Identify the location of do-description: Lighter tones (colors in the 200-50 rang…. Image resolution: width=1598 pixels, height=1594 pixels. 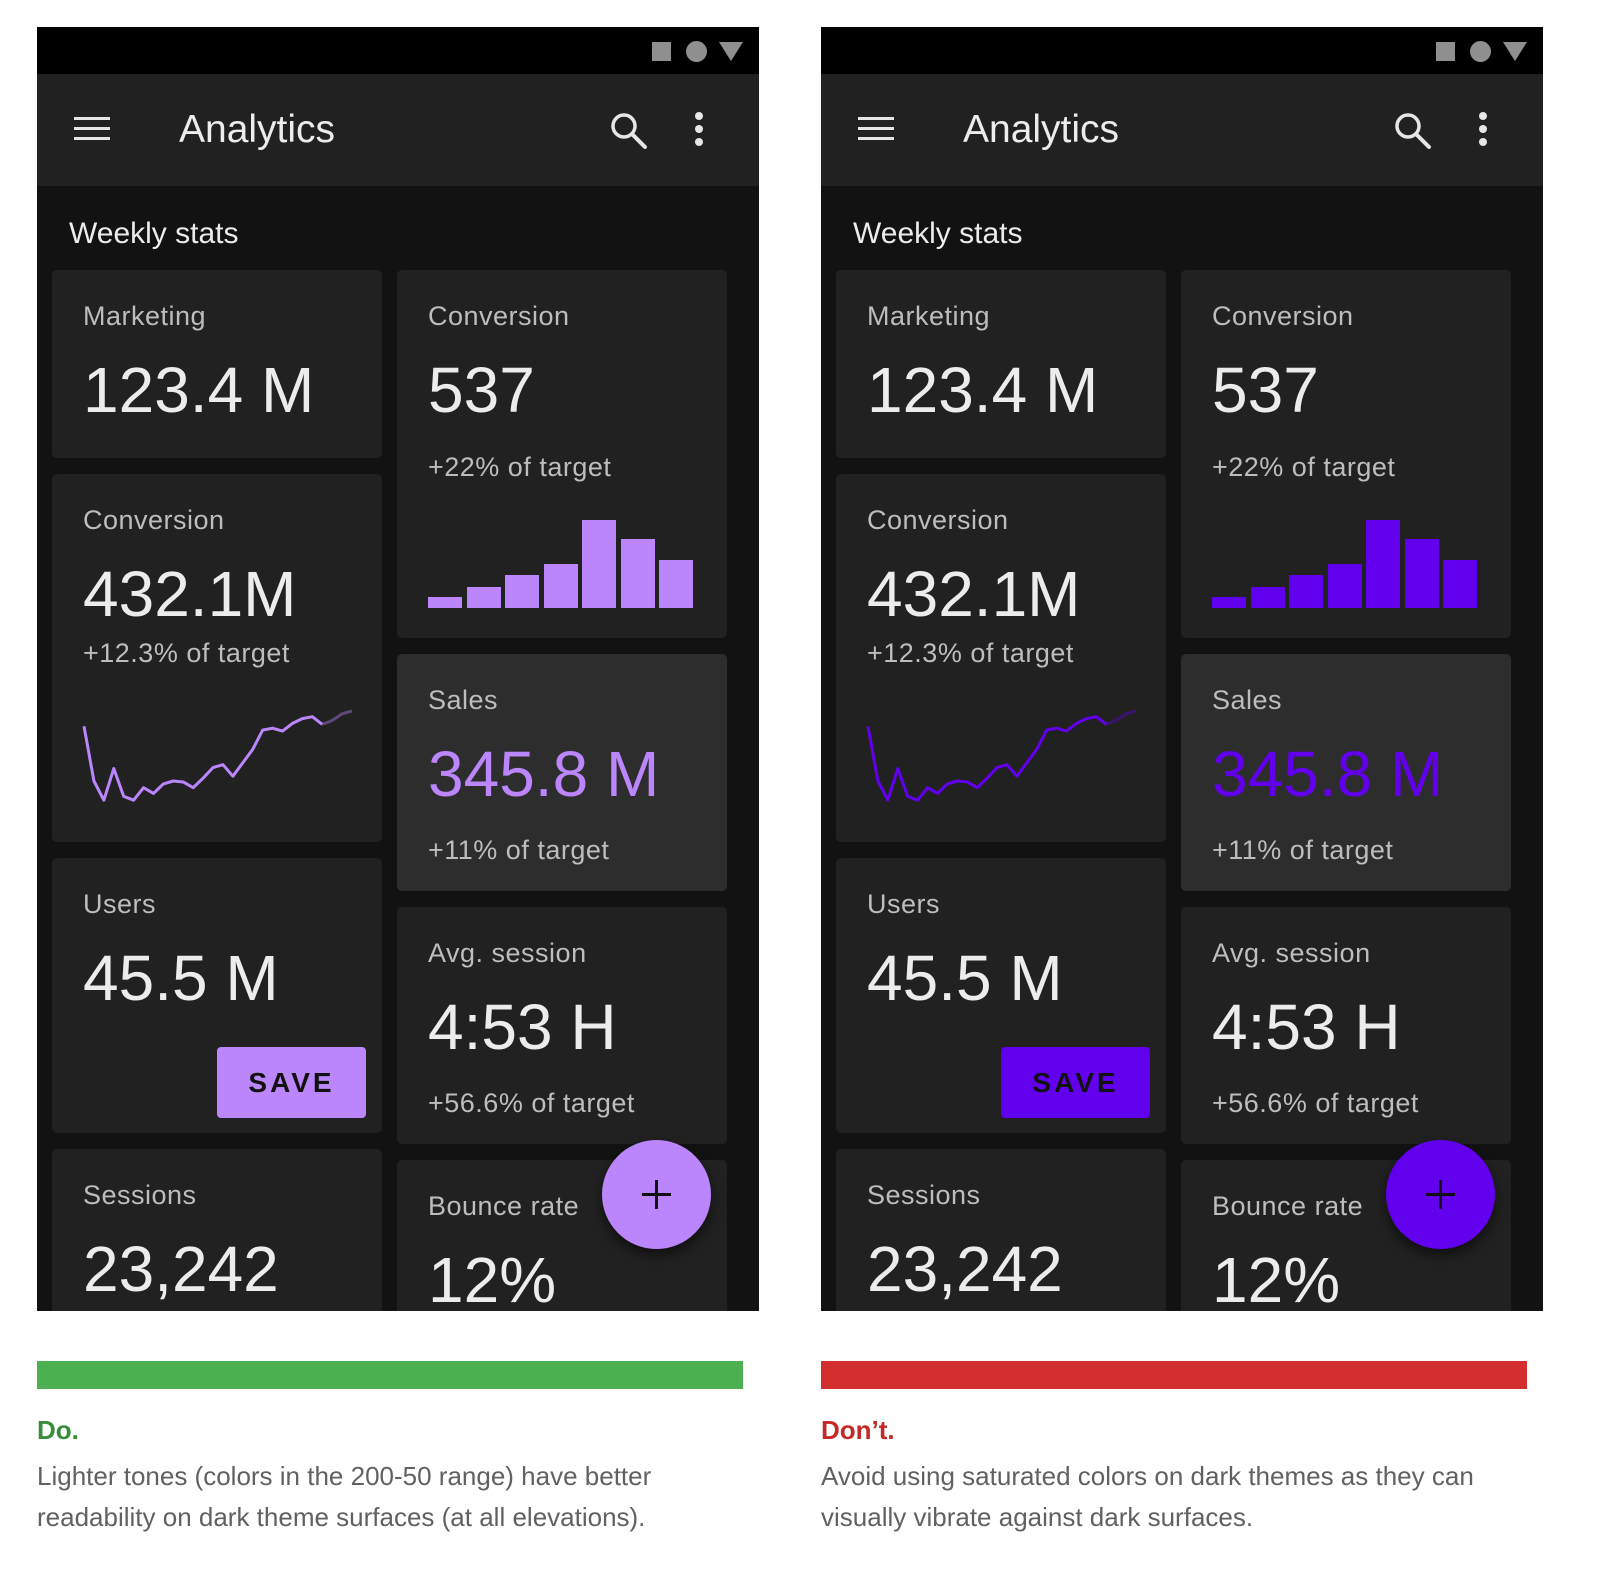
(344, 1496).